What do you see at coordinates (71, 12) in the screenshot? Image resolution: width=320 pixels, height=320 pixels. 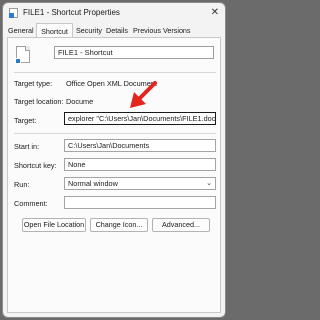 I see `window-title: FILE1 - Shortcut Properties` at bounding box center [71, 12].